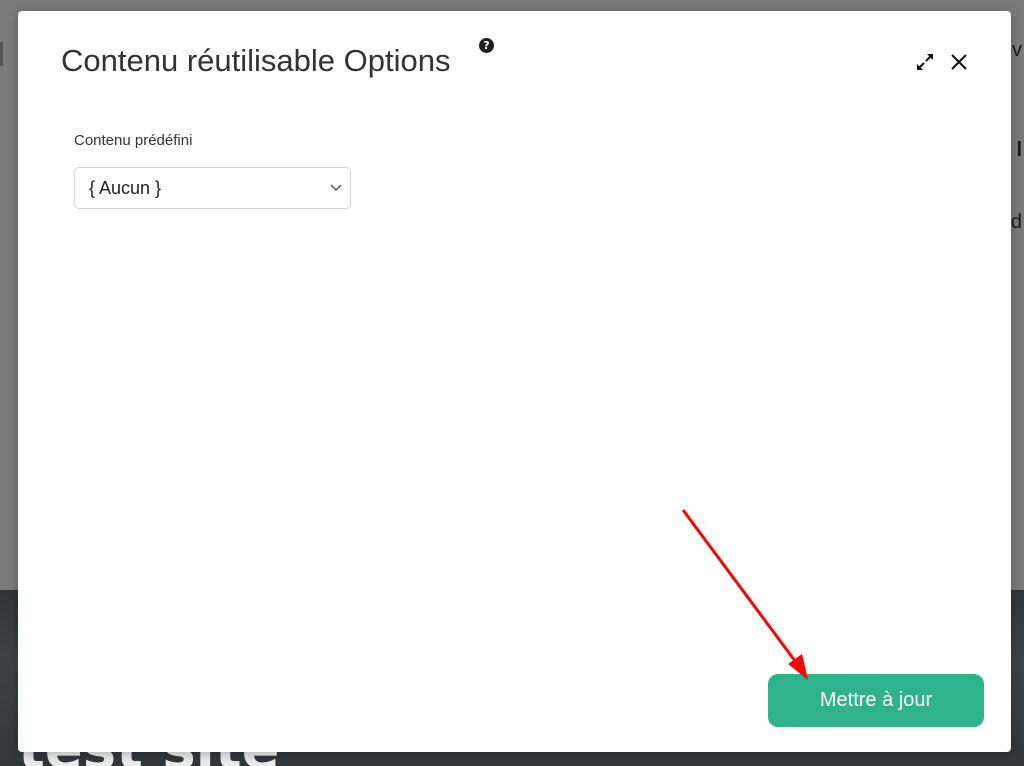 The height and width of the screenshot is (766, 1024). Describe the element at coordinates (133, 140) in the screenshot. I see `predefined-content-label: Contenu prédéfini` at that location.